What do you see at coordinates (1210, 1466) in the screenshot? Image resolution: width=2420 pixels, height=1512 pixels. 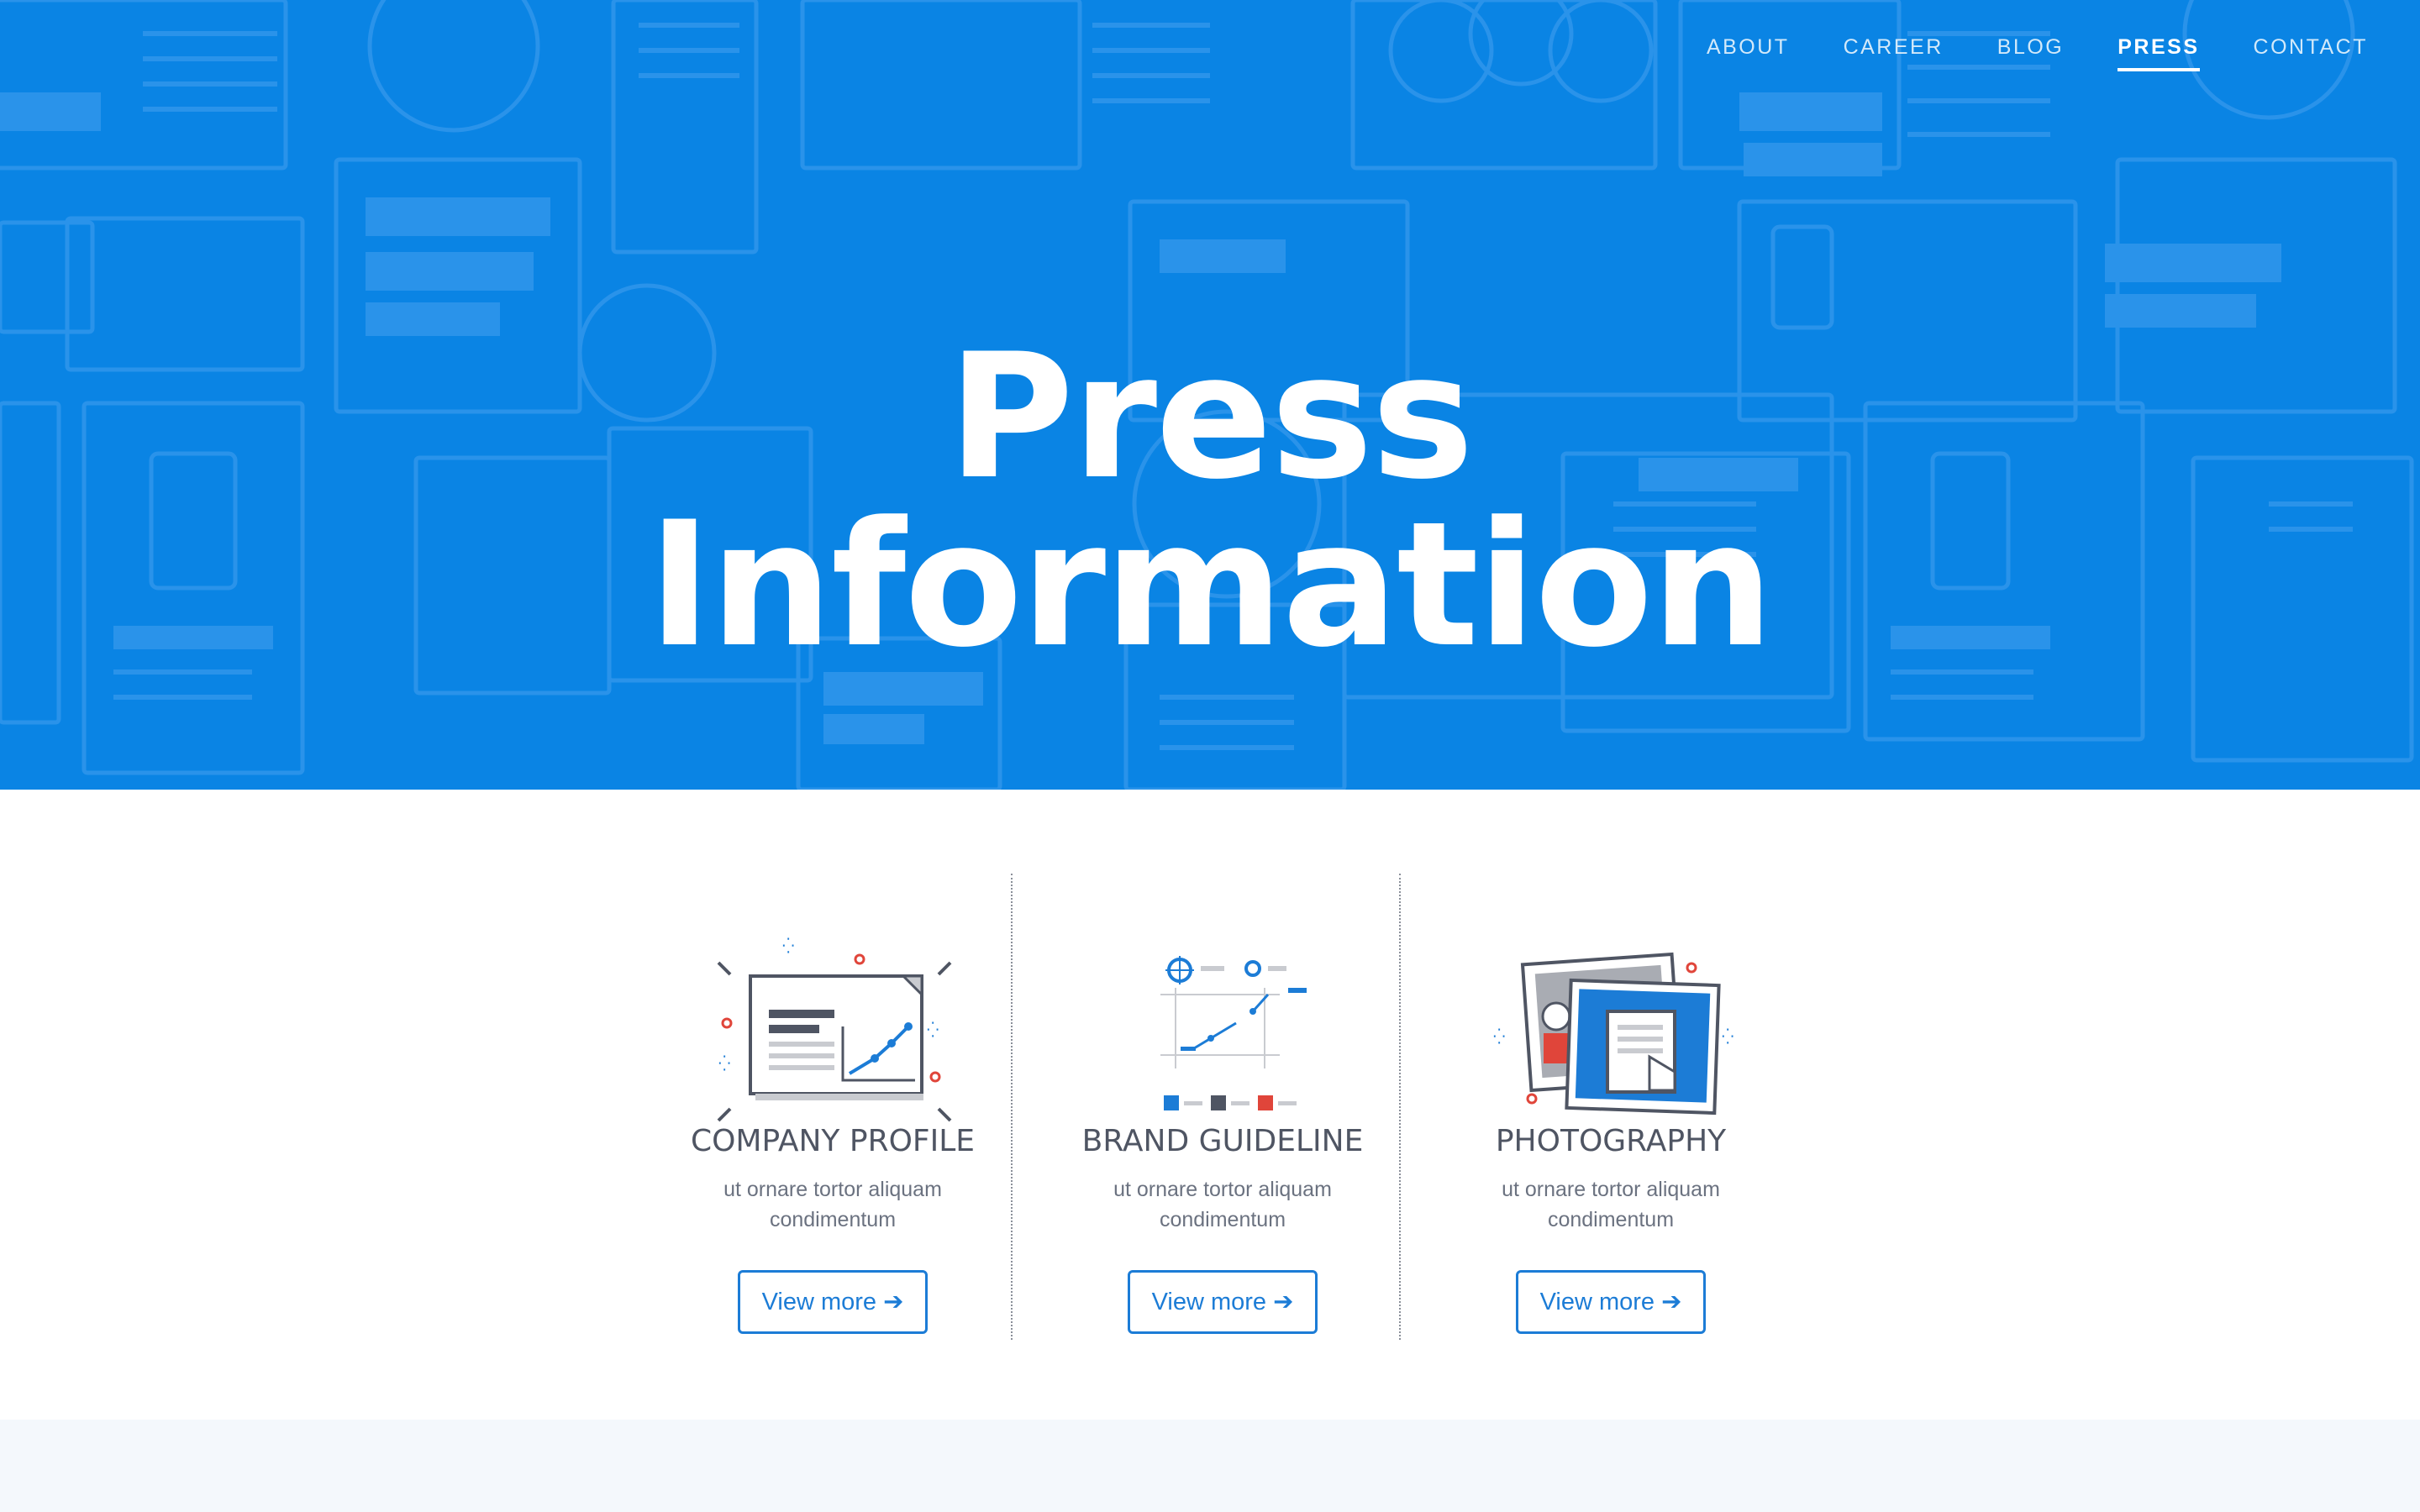 I see `footer-section` at bounding box center [1210, 1466].